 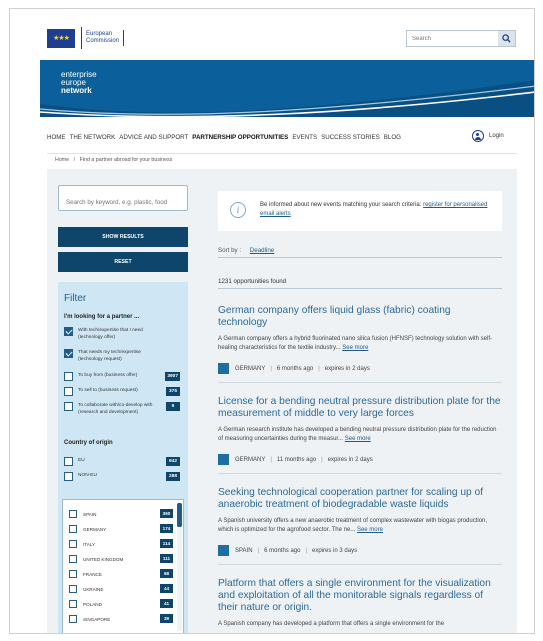 I want to click on checkbox-tech-request, so click(x=68, y=353).